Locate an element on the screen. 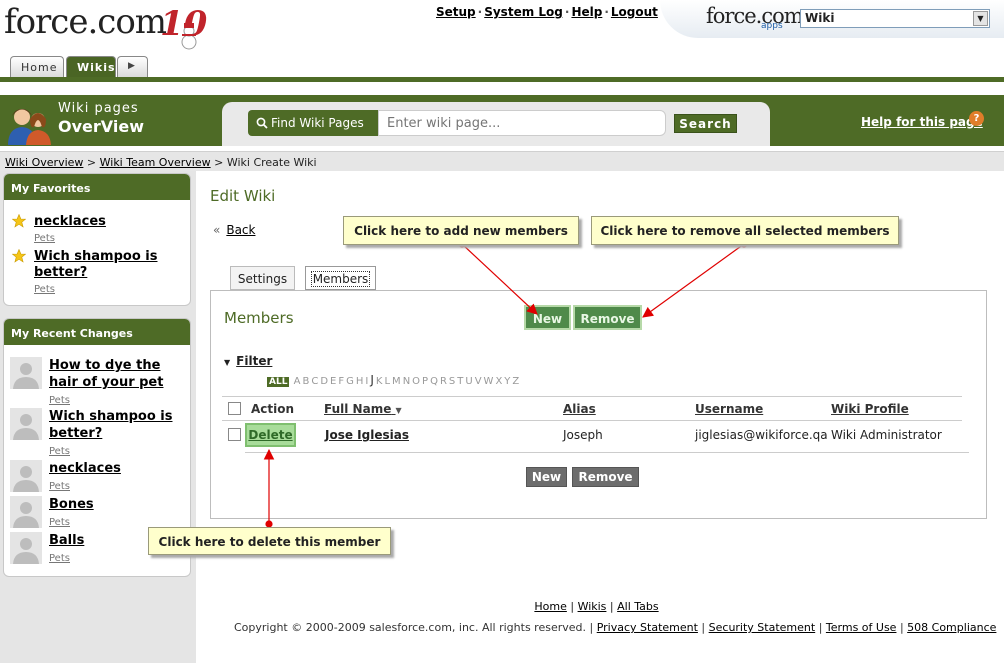 Image resolution: width=1004 pixels, height=663 pixels. help-link: Help is located at coordinates (586, 12).